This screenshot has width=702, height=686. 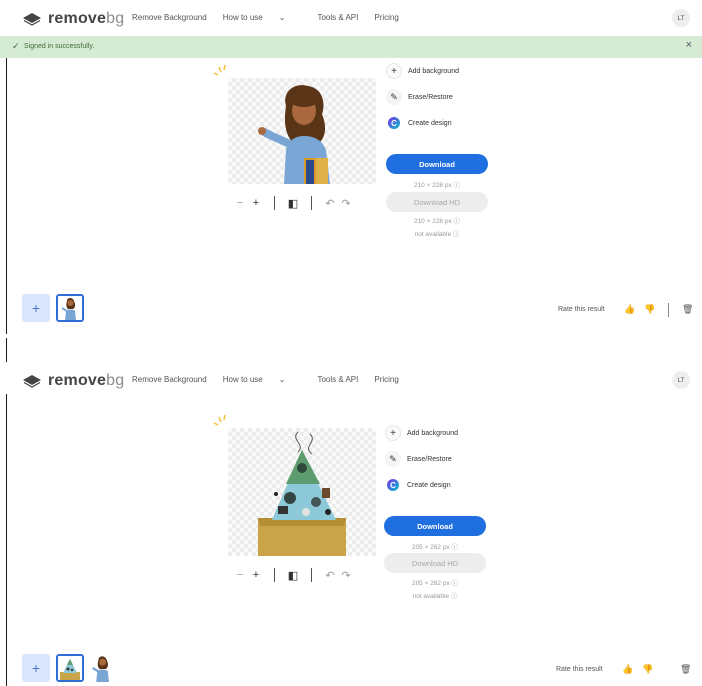 I want to click on frame-gap, so click(x=351, y=350).